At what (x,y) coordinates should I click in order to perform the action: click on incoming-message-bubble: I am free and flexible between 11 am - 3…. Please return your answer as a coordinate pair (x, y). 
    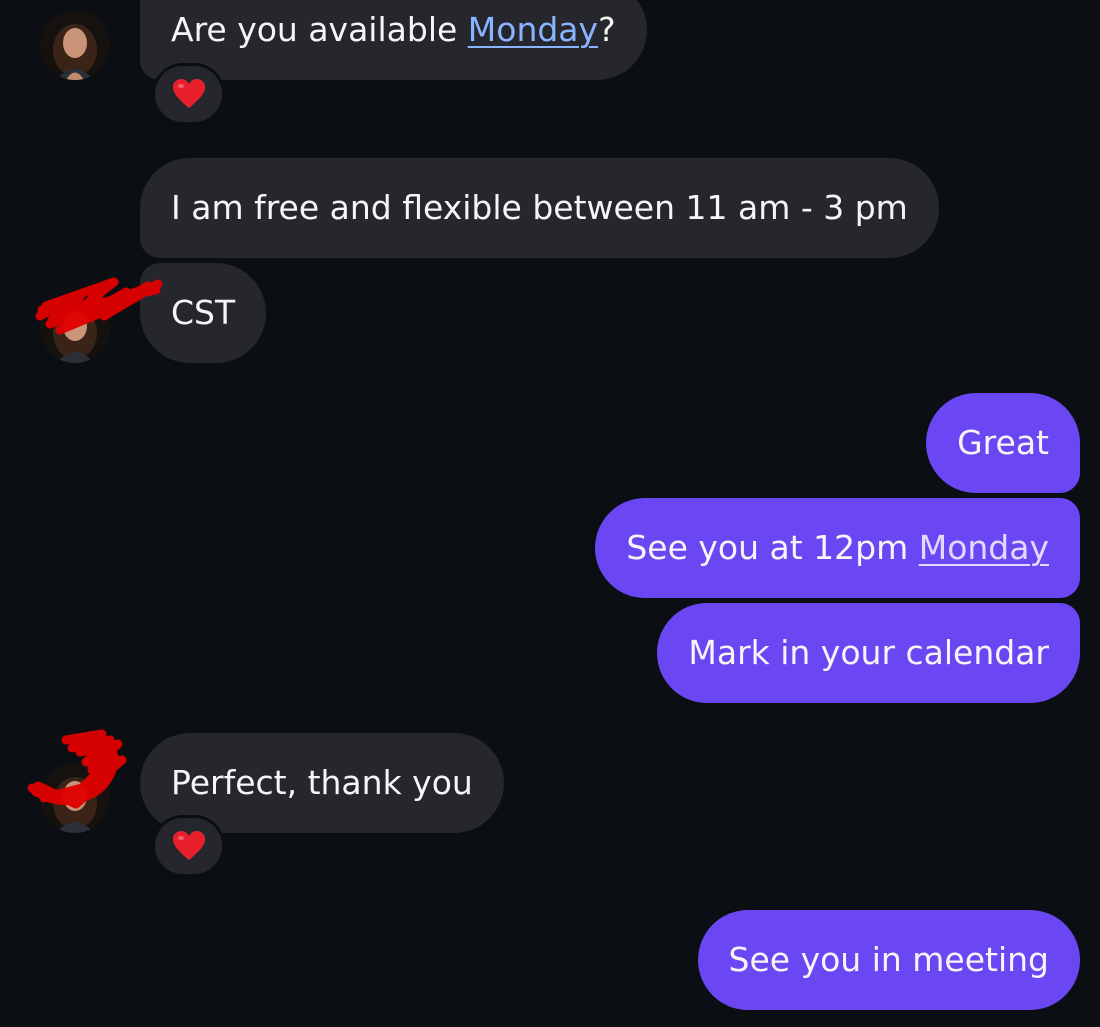
    Looking at the image, I should click on (539, 208).